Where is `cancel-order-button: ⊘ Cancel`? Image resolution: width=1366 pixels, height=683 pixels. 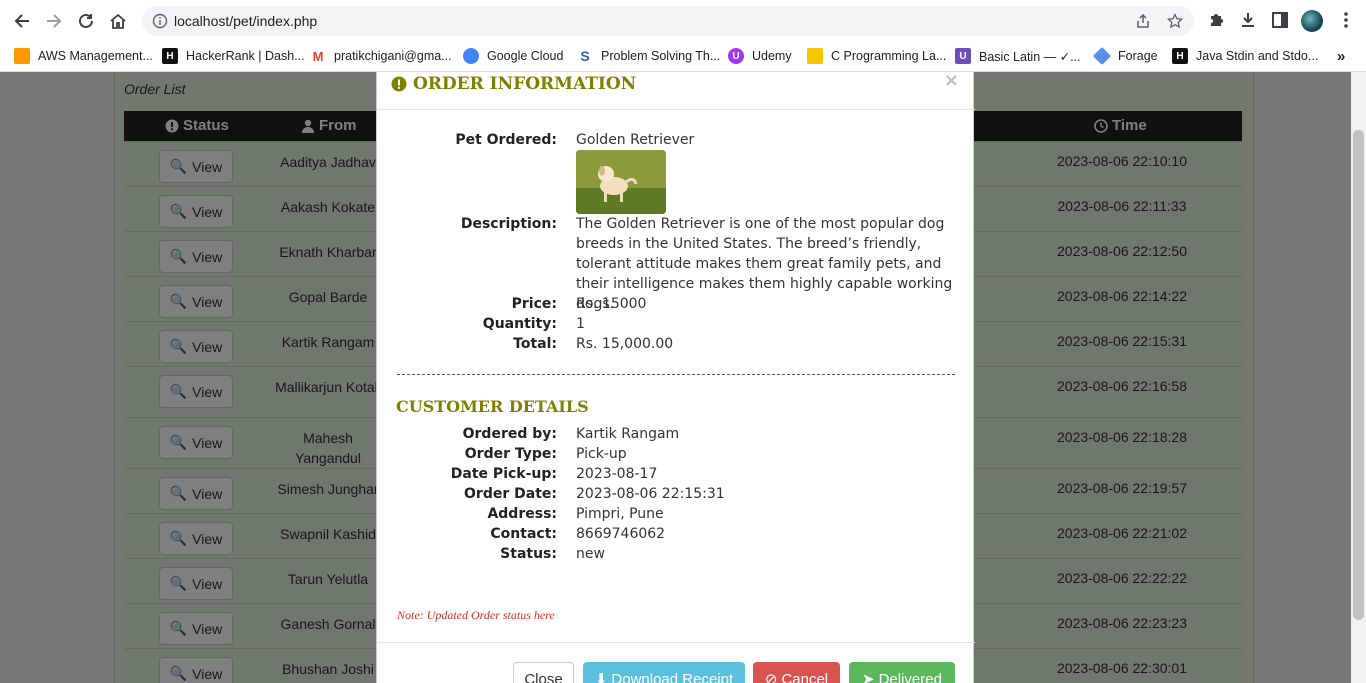 cancel-order-button: ⊘ Cancel is located at coordinates (796, 672).